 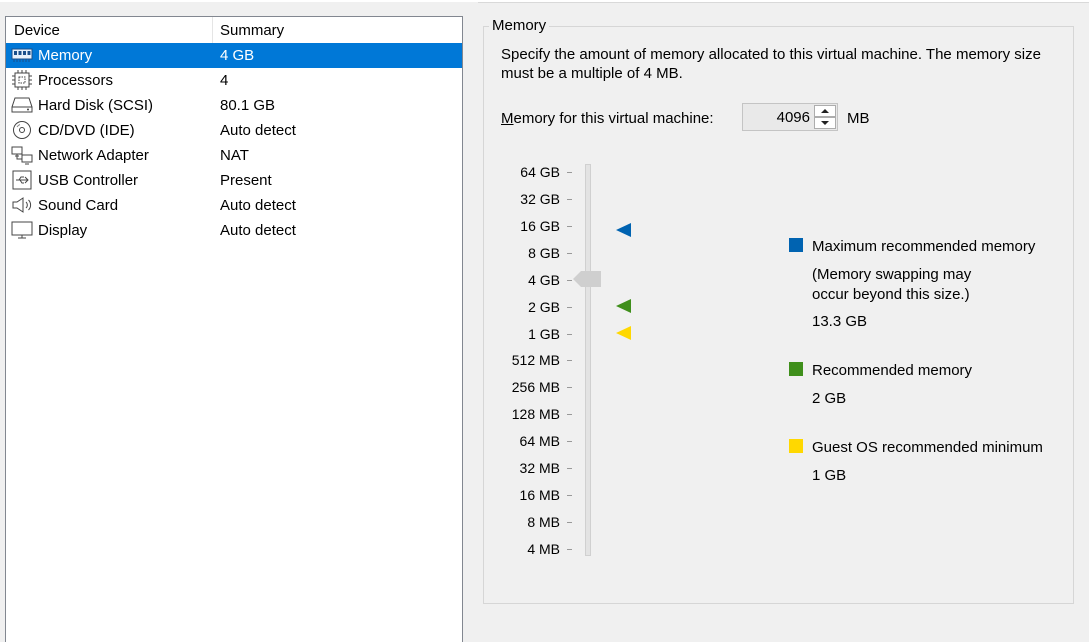 I want to click on memory-spinbox, so click(x=790, y=117).